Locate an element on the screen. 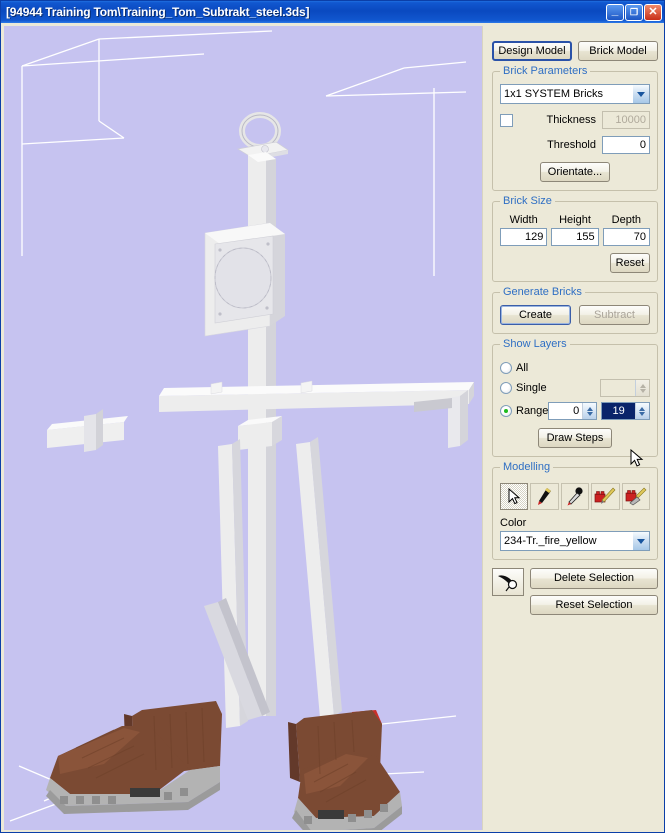  close-button: ✕ is located at coordinates (653, 12).